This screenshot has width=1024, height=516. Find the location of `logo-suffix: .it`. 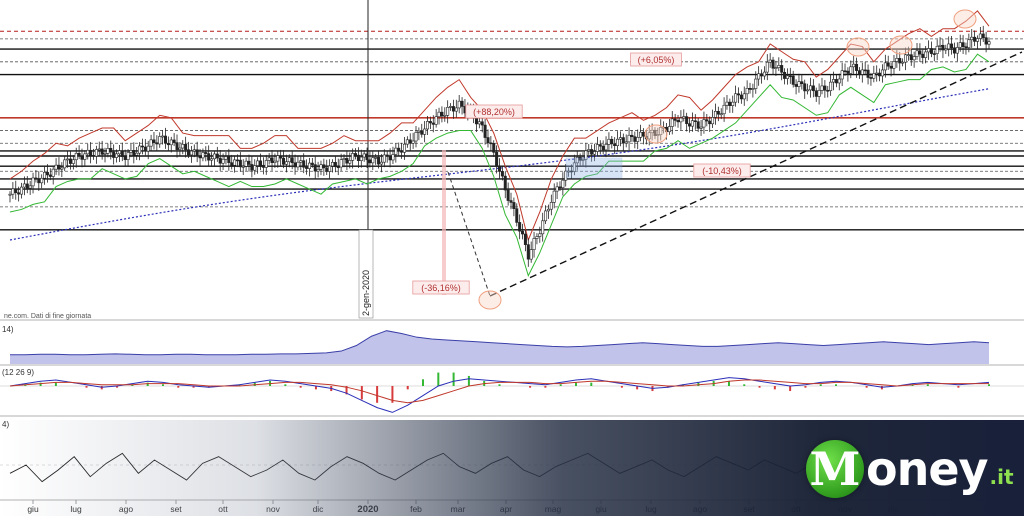

logo-suffix: .it is located at coordinates (1001, 477).